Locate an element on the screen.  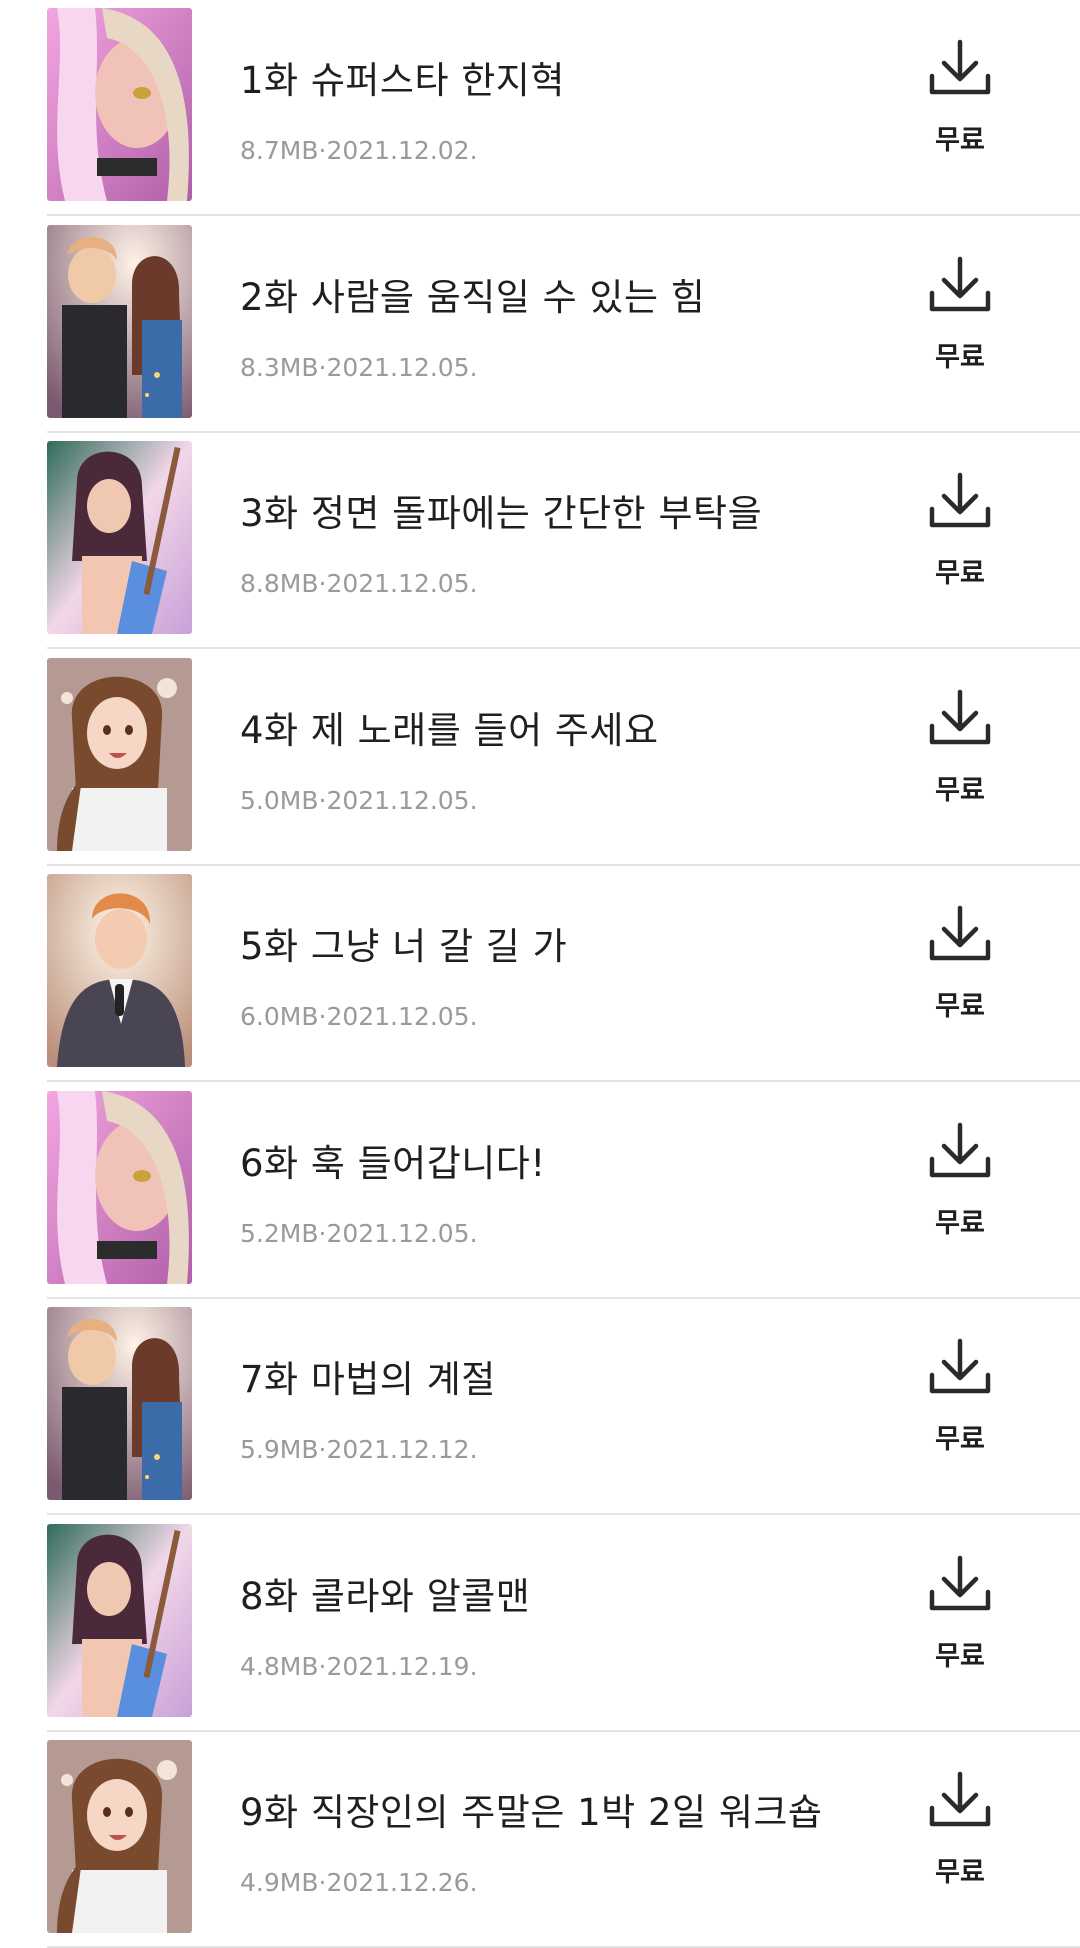
episode-meta: 8.3MB·2021.12.05. is located at coordinates (359, 367).